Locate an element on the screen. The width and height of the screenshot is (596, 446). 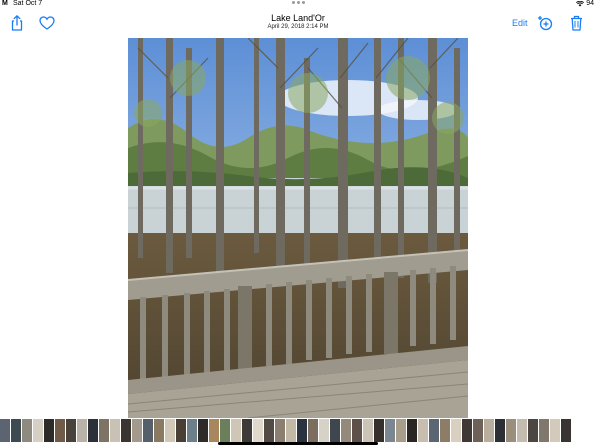
wifi-icon is located at coordinates (580, 3).